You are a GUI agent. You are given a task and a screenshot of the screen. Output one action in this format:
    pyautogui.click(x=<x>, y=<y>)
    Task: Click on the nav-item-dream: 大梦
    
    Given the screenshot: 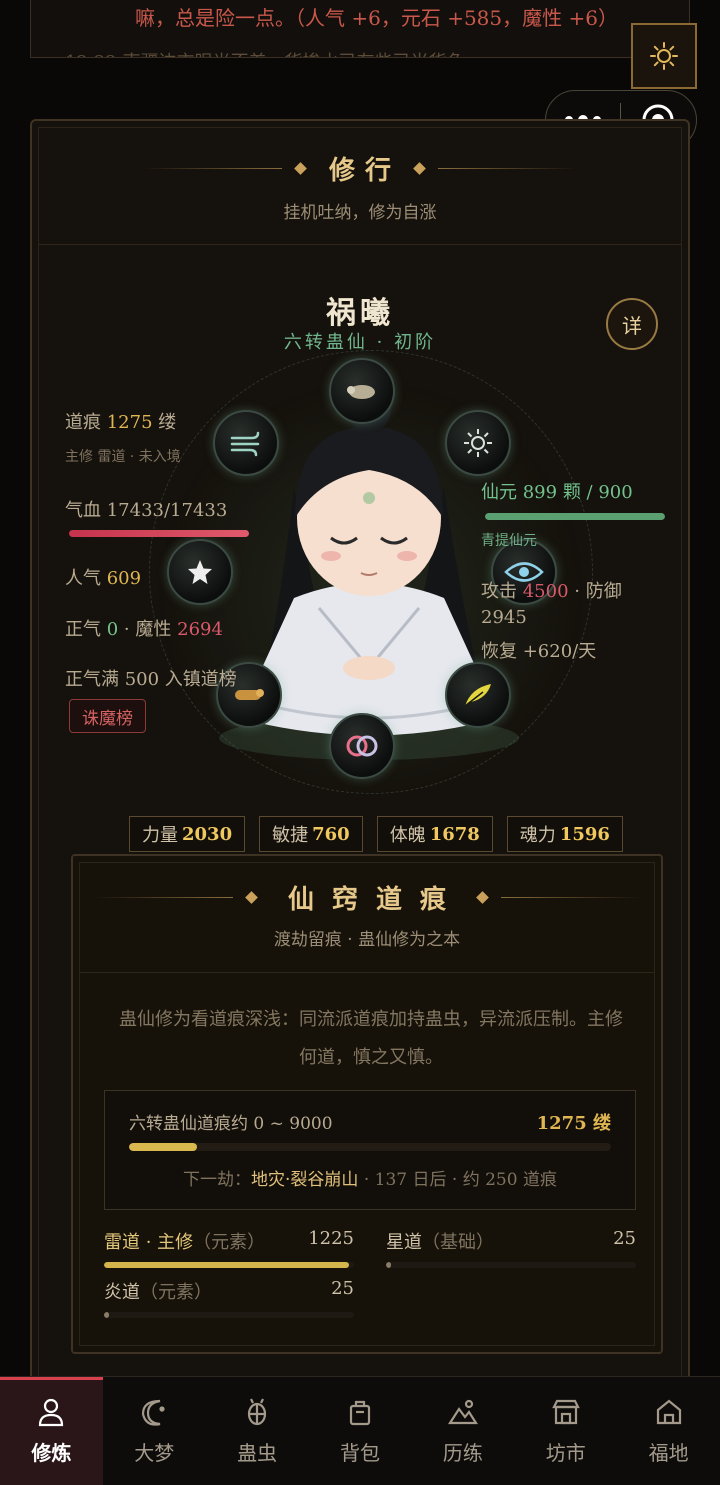 What is the action you would take?
    pyautogui.click(x=154, y=1431)
    